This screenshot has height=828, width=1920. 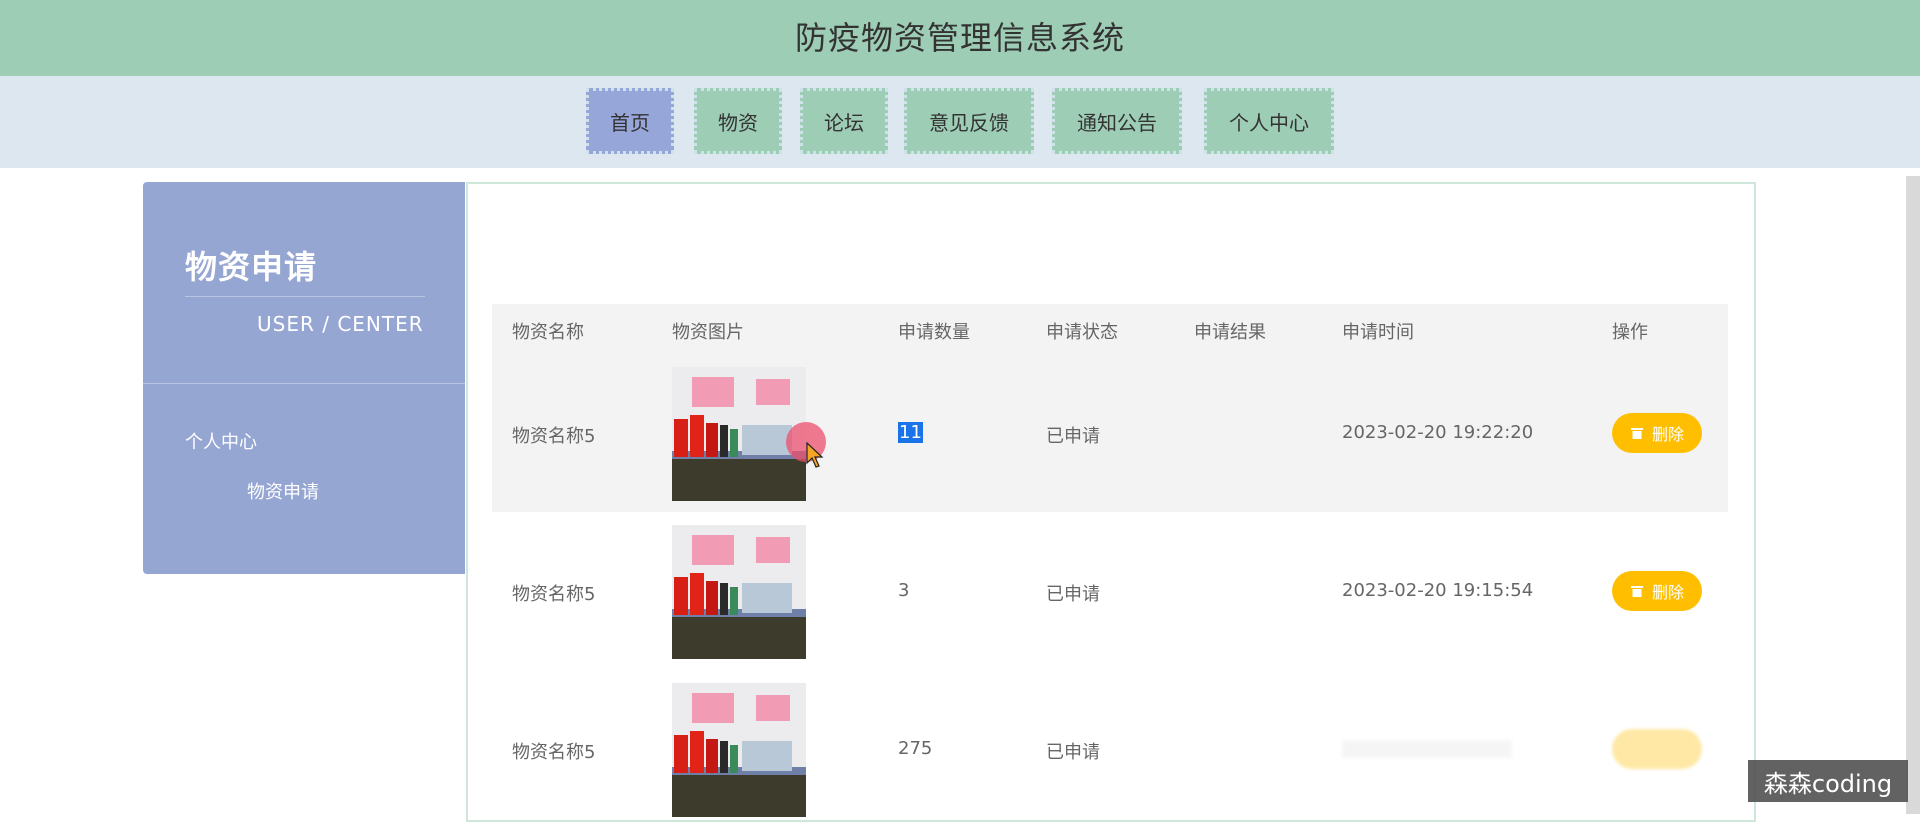 What do you see at coordinates (969, 121) in the screenshot?
I see `nav-feedback: 意见反馈` at bounding box center [969, 121].